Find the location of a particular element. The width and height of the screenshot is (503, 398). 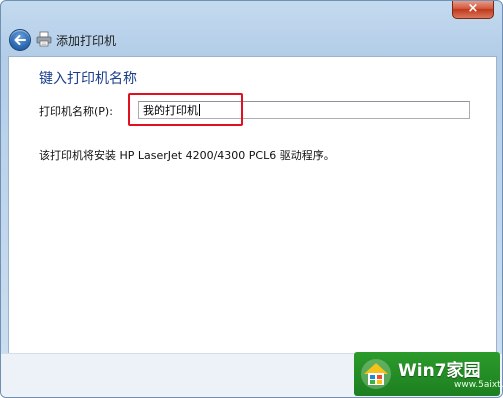

page-heading: 键入打印机名称 is located at coordinates (88, 79).